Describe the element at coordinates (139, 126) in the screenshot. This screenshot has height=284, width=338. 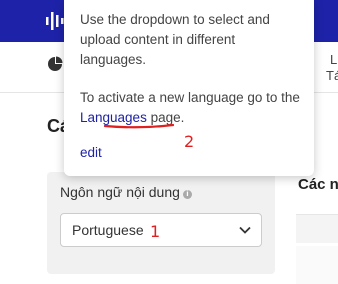
I see `annotation-underline` at that location.